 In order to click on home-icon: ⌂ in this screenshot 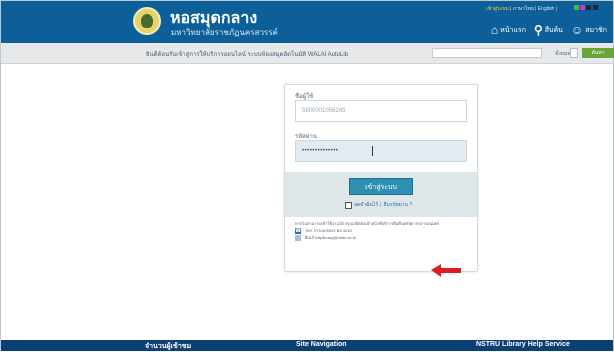, I will do `click(494, 30)`.